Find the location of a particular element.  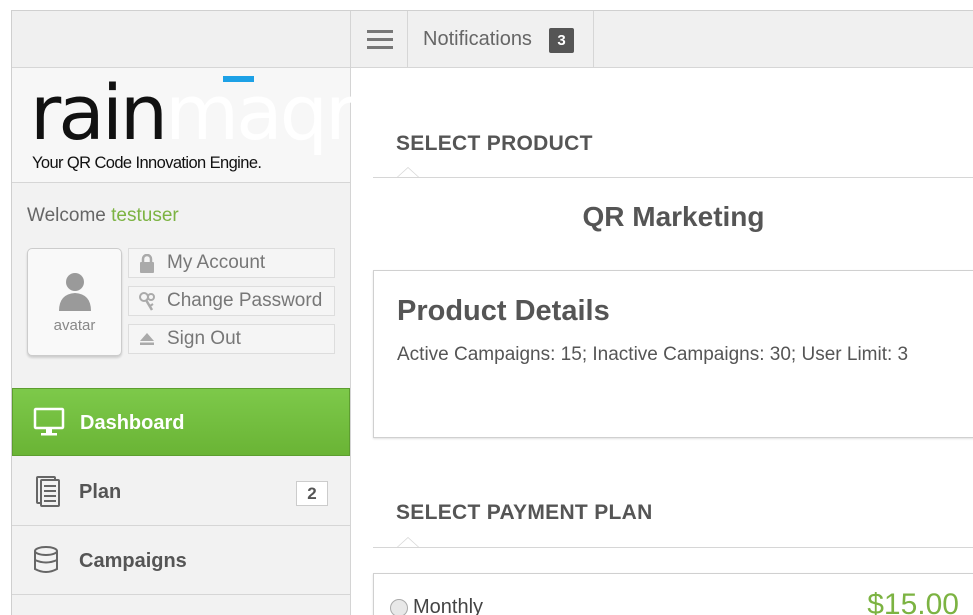

user-silhouette-icon is located at coordinates (75, 292).